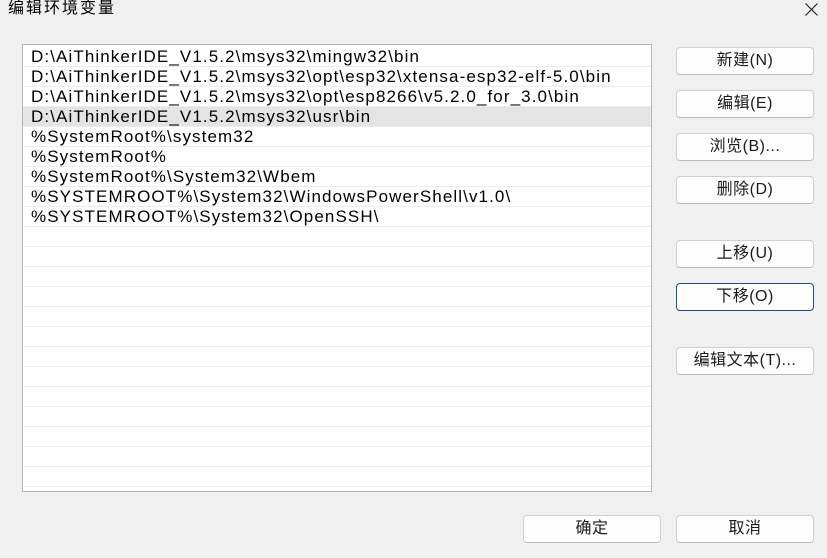  Describe the element at coordinates (745, 104) in the screenshot. I see `edit-button: 编辑(E)` at that location.